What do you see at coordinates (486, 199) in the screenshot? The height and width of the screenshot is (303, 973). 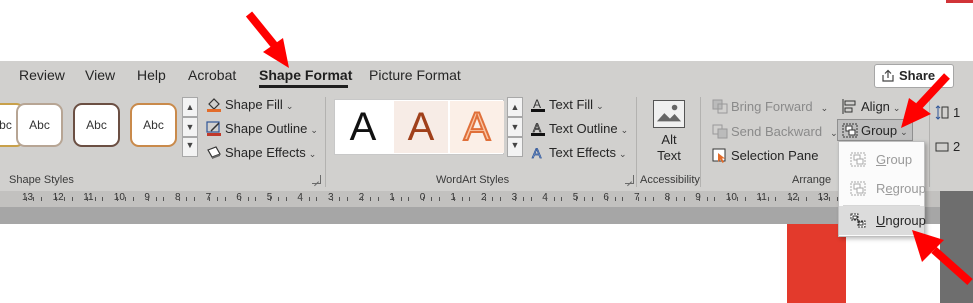 I see `horizontal-ruler: 13121110987654321012345678910111213` at bounding box center [486, 199].